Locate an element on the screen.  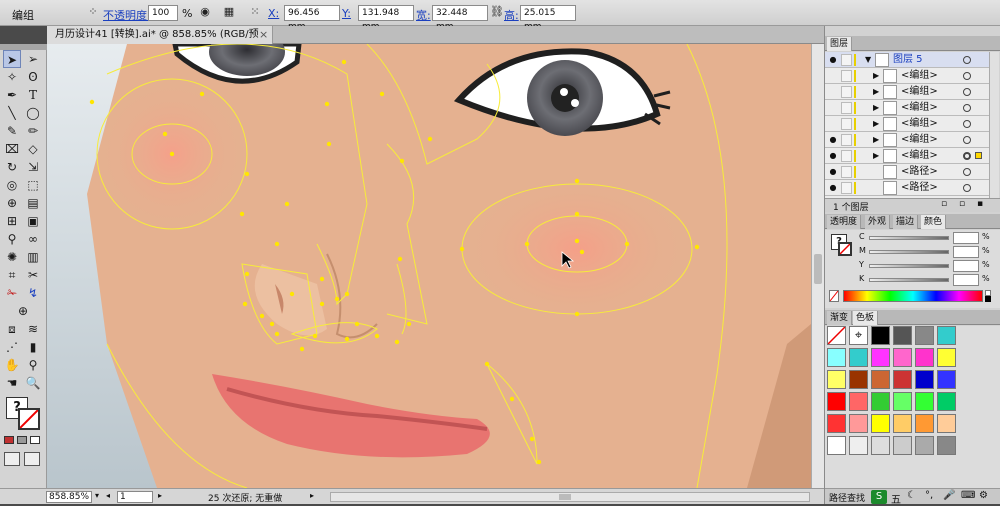
cyan-slider is located at coordinates (909, 238).